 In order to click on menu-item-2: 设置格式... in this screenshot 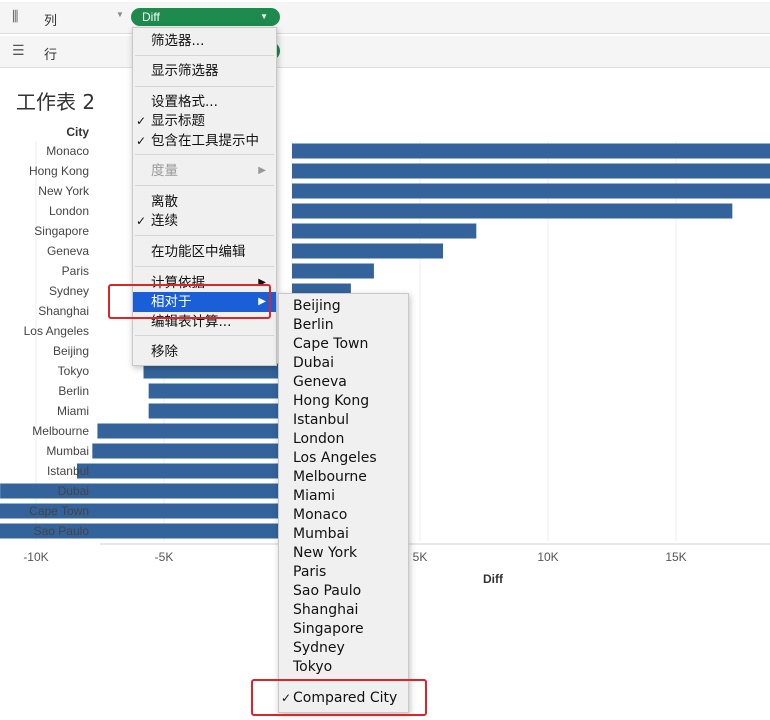, I will do `click(204, 102)`.